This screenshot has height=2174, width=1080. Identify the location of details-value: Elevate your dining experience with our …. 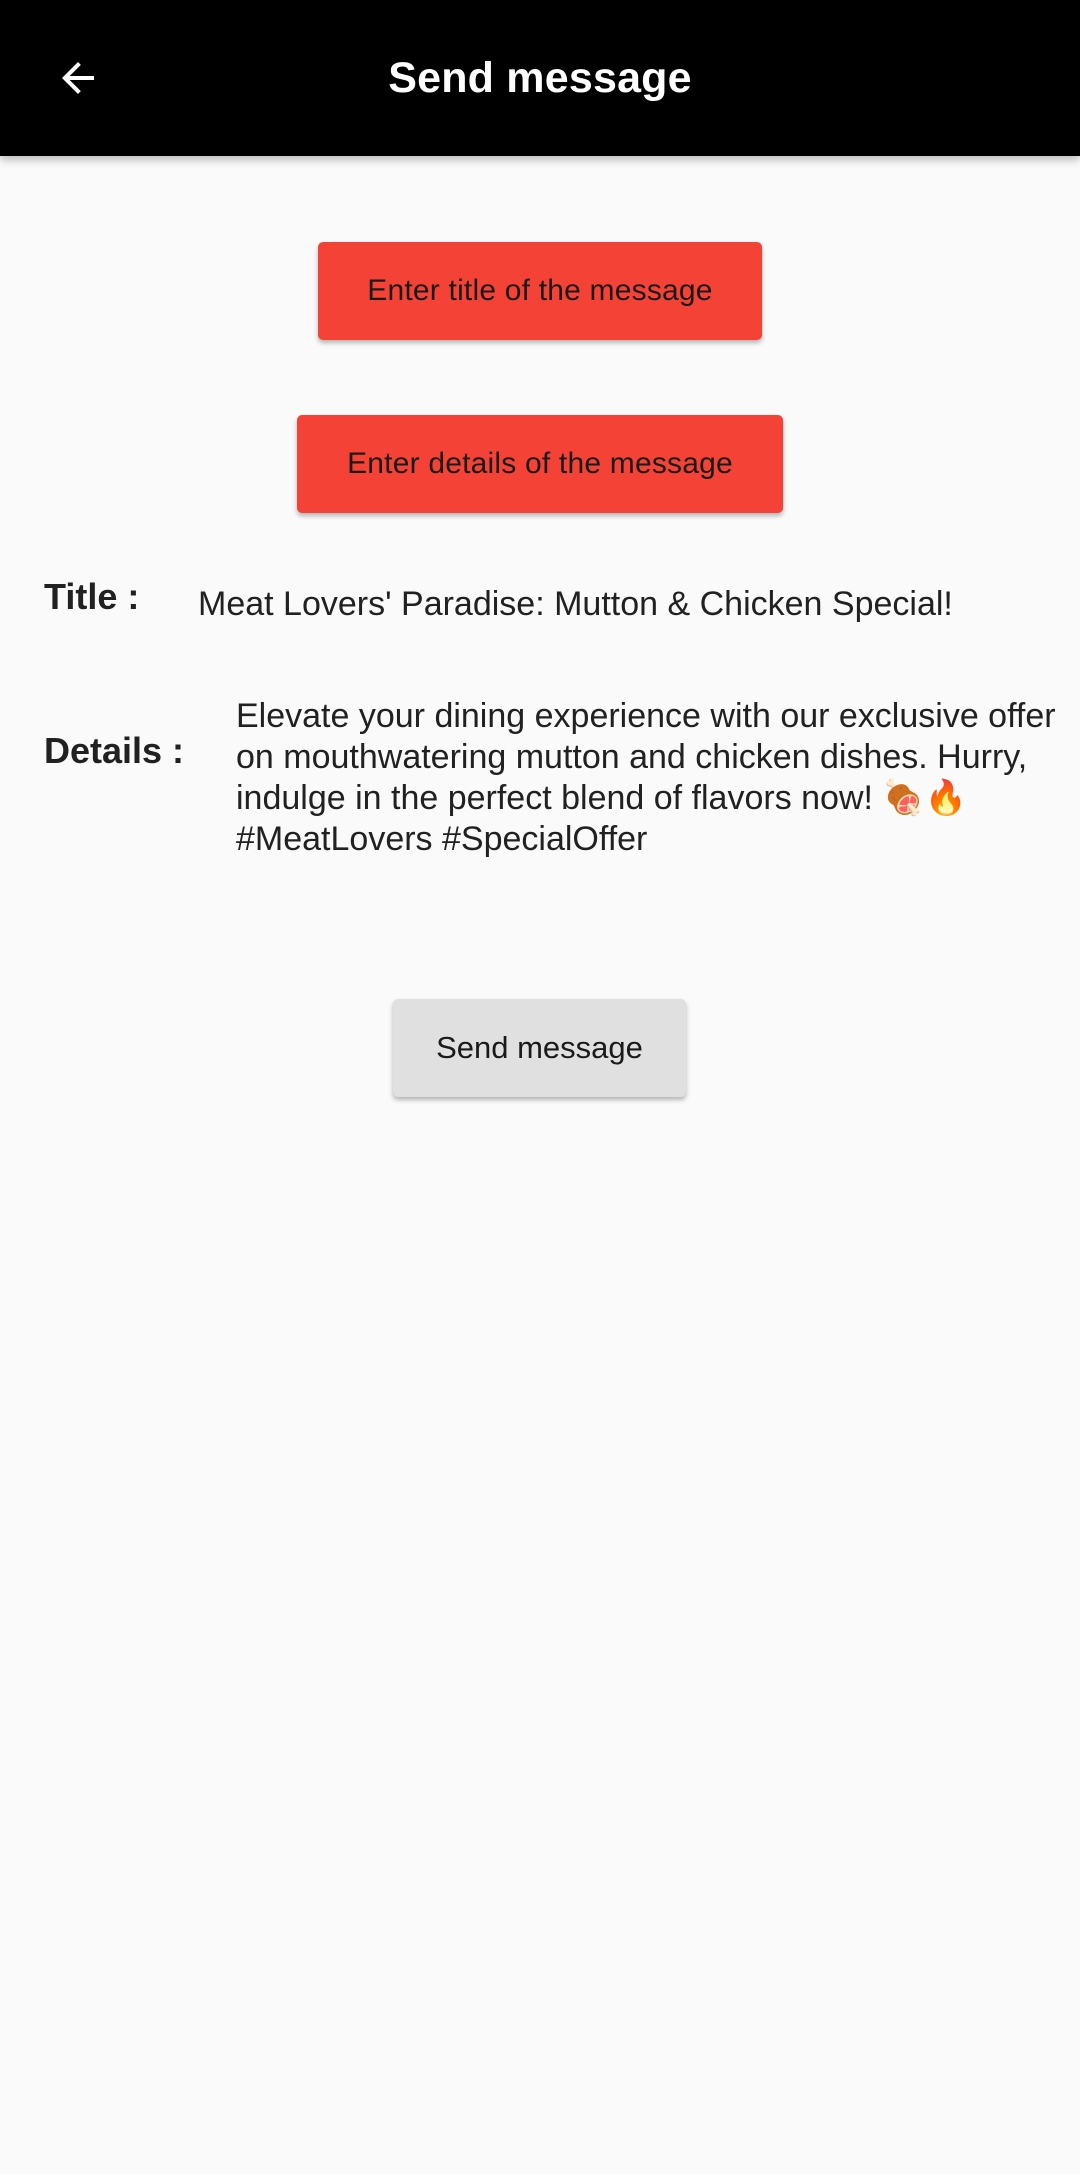
(646, 777).